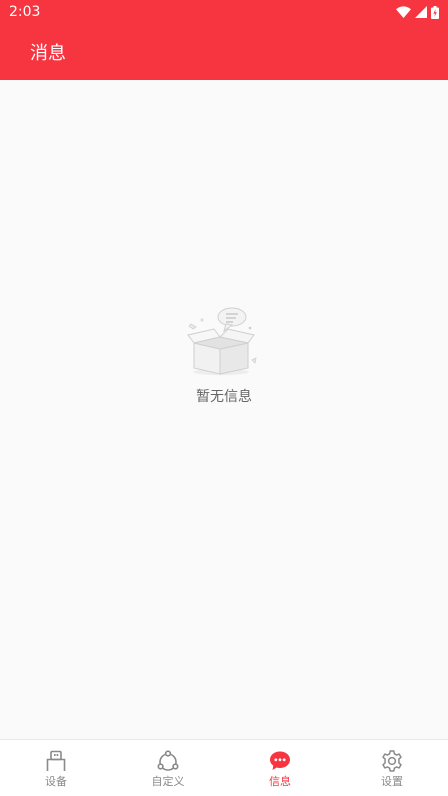  What do you see at coordinates (403, 12) in the screenshot?
I see `wifi-icon` at bounding box center [403, 12].